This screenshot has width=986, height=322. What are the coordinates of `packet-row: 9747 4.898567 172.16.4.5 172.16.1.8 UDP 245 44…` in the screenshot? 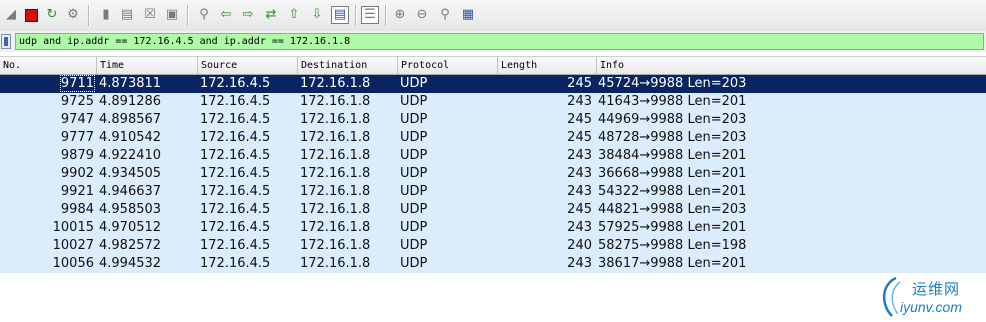 It's located at (493, 120).